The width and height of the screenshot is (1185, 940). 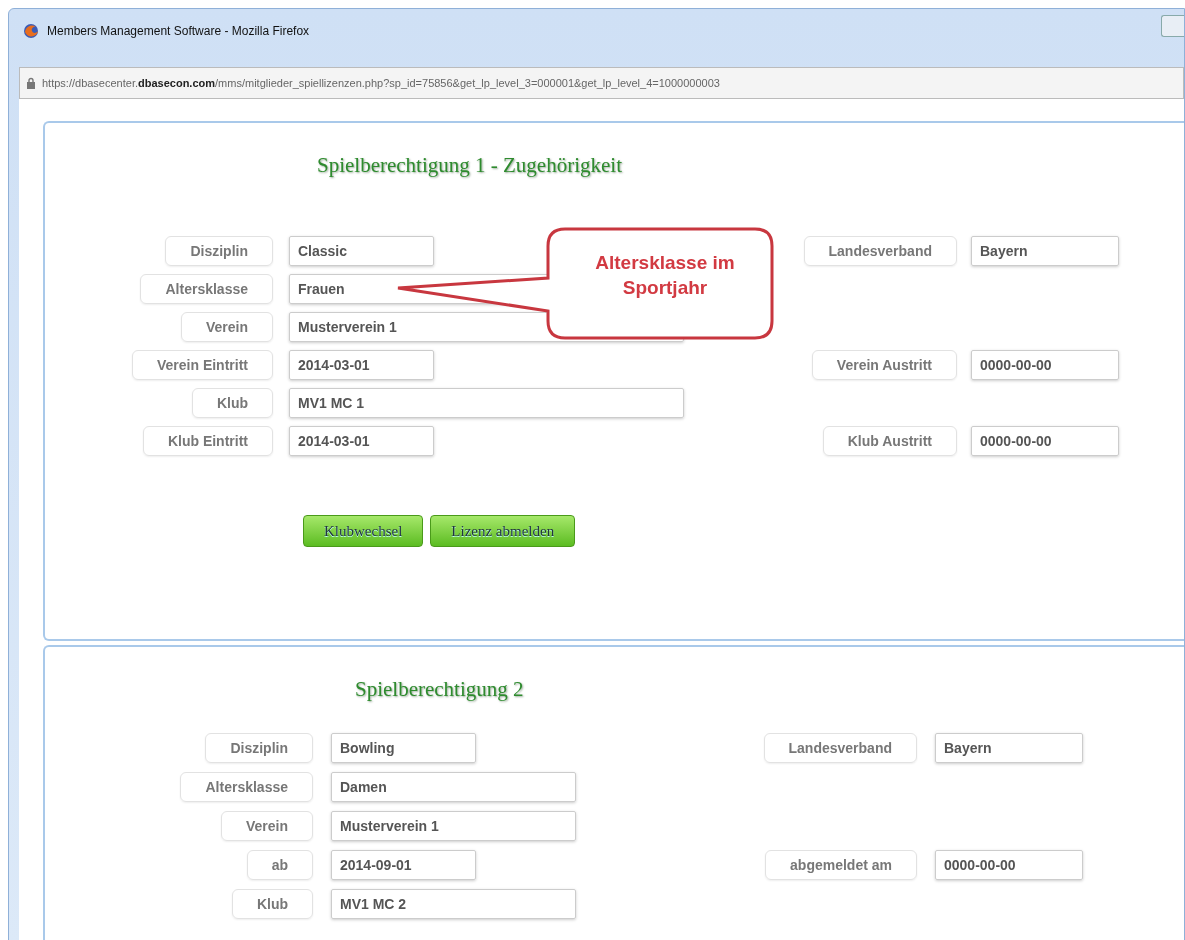 What do you see at coordinates (381, 83) in the screenshot?
I see `url-text: https://dbasecenter.dbasecon.com/mms/mitglieder_spiellizenzen.php?sp_id=75856&get_lp_level_3=000001&get_lp_level_4=1000000003` at bounding box center [381, 83].